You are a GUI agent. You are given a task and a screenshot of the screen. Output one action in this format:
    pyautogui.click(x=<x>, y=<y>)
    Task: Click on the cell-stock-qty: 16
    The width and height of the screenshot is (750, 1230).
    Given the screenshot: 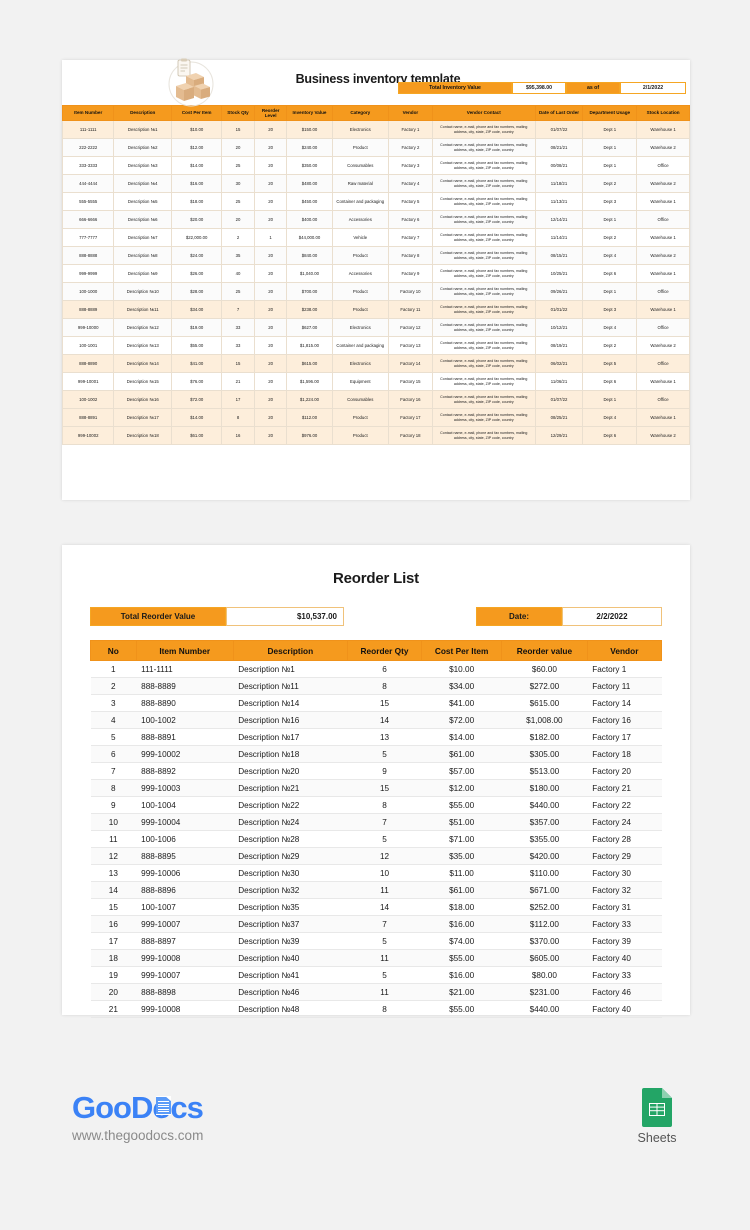 What is the action you would take?
    pyautogui.click(x=238, y=435)
    